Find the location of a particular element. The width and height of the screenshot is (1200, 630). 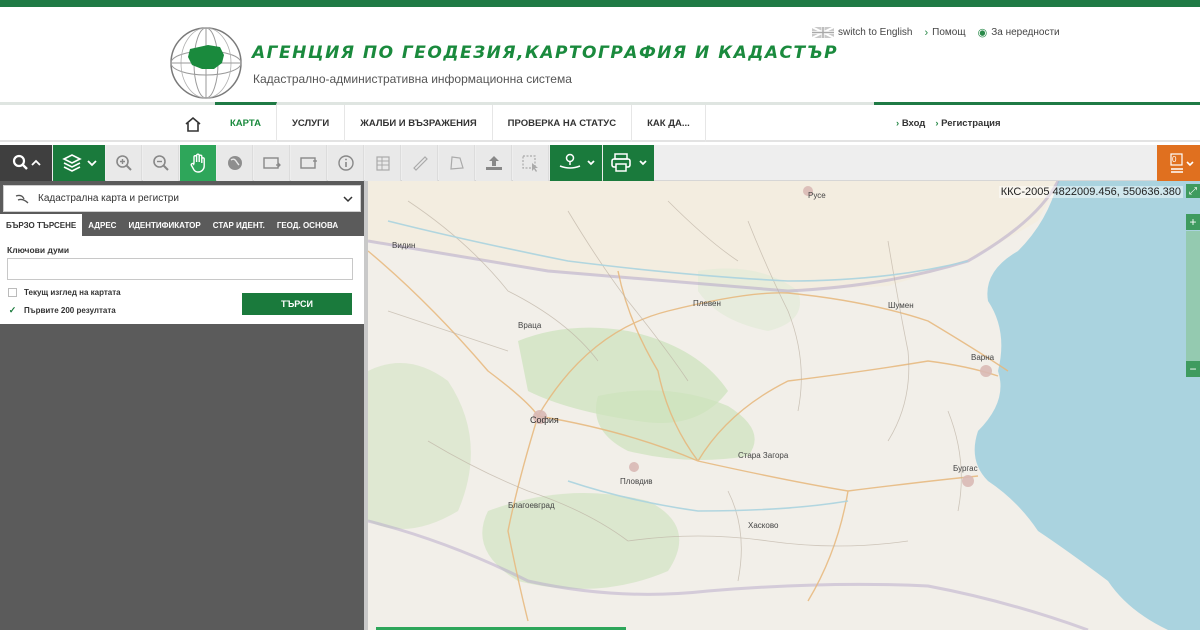

map-label-pleven: Плевен is located at coordinates (707, 303).